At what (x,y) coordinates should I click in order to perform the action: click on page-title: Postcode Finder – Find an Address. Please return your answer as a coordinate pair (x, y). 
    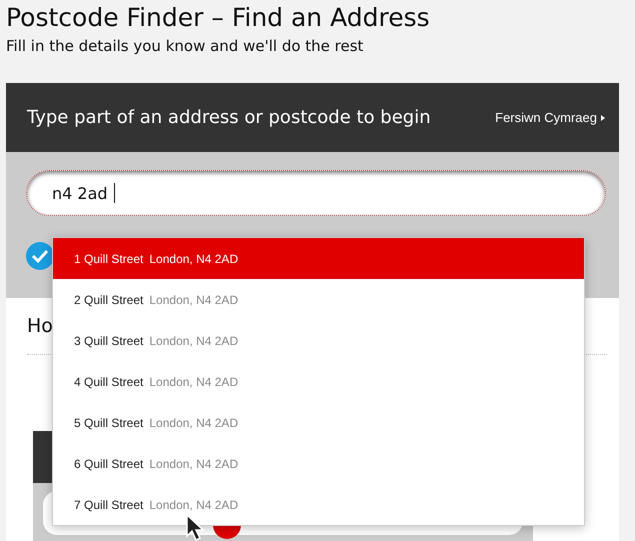
    Looking at the image, I should click on (218, 18).